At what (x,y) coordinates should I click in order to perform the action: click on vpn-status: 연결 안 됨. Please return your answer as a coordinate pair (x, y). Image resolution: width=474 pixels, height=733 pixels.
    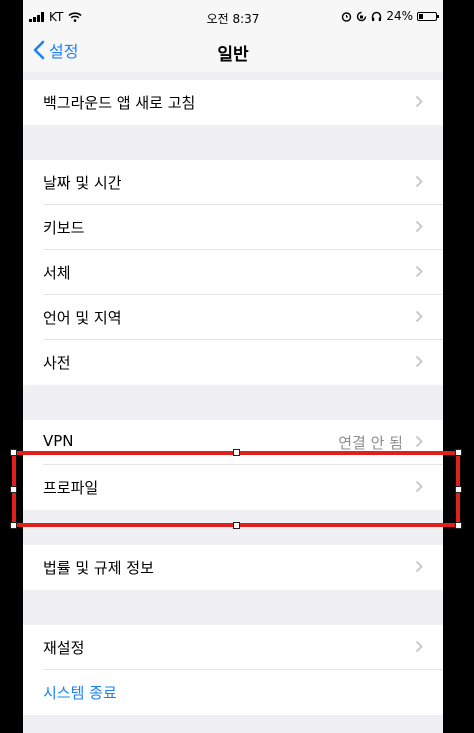
    Looking at the image, I should click on (370, 443).